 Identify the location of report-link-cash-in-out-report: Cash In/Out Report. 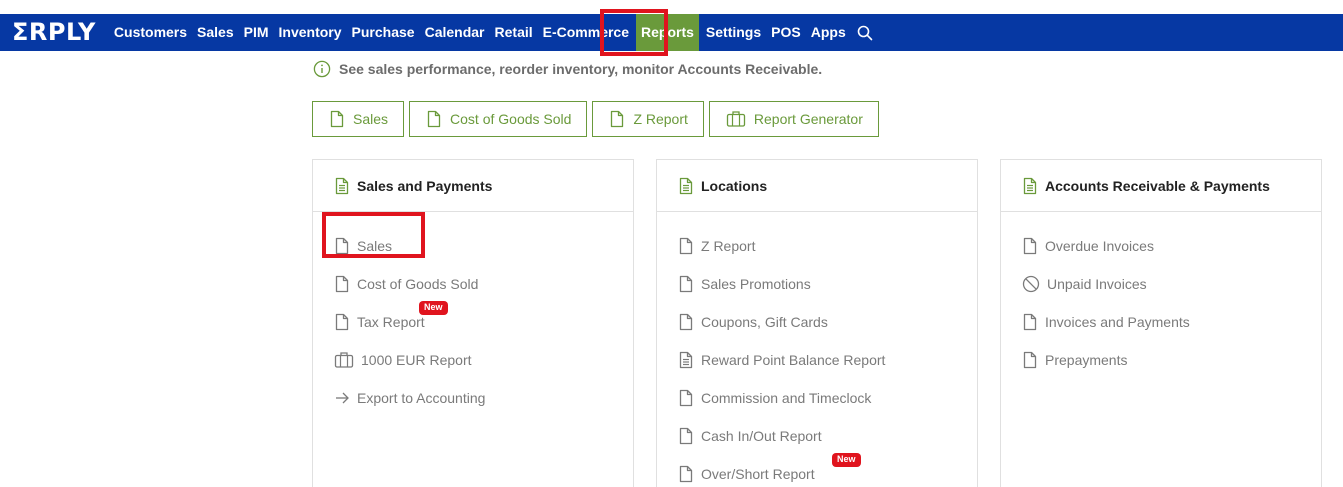
(817, 436).